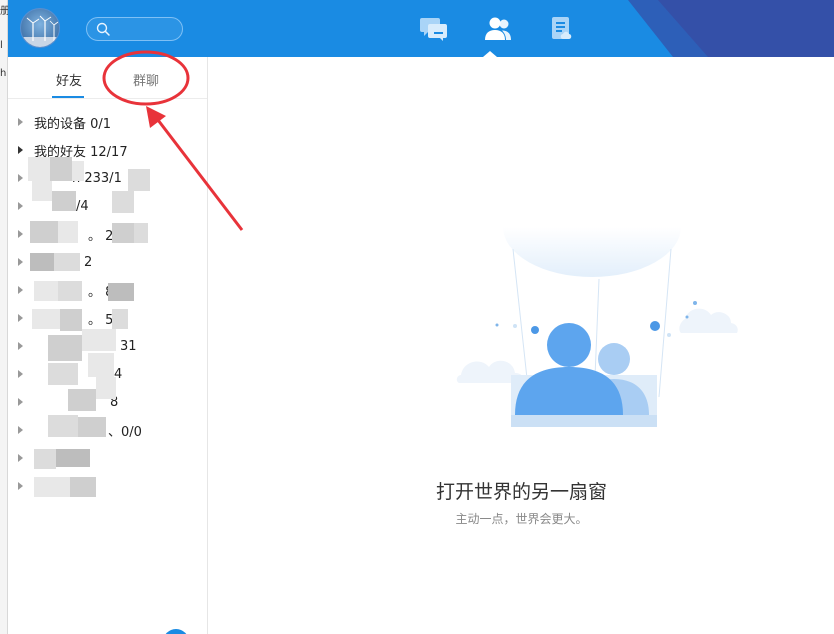  I want to click on tab-groups: 群聊, so click(146, 79).